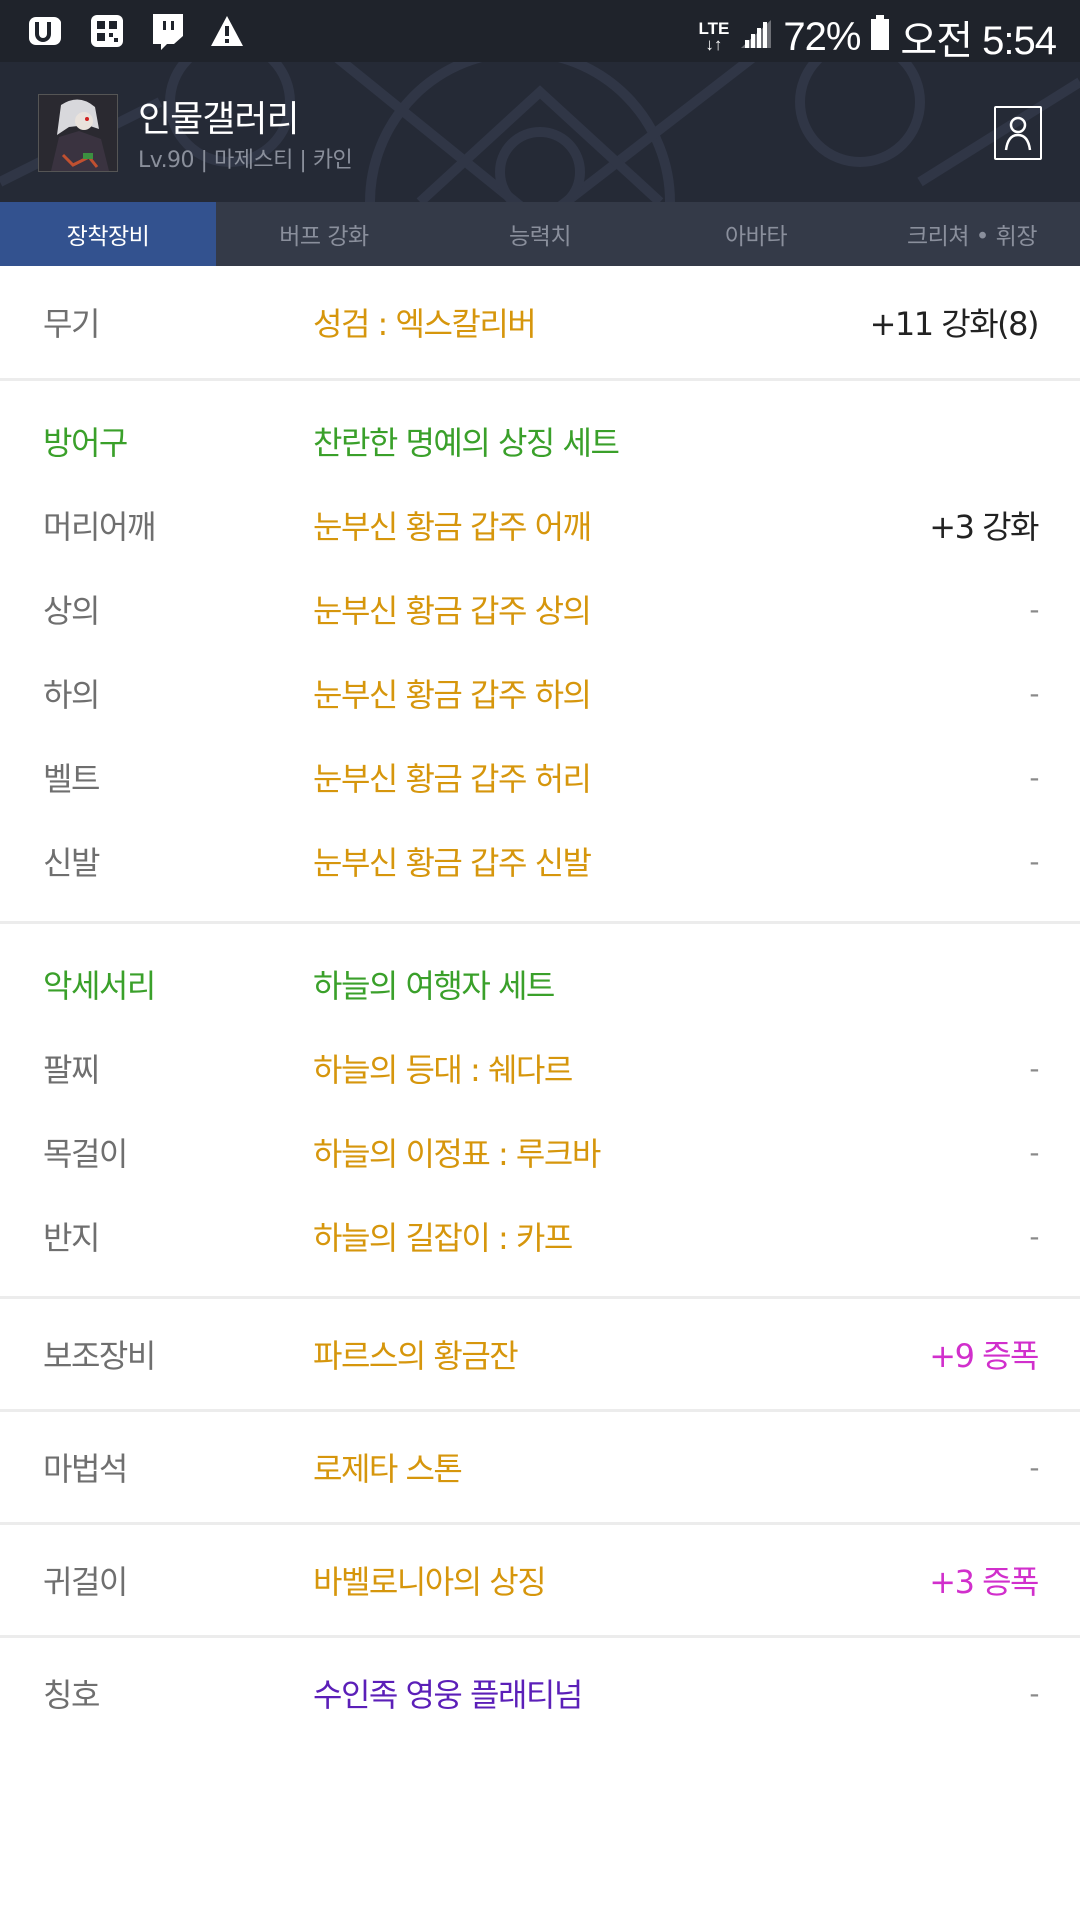 This screenshot has width=1080, height=1920. What do you see at coordinates (984, 1582) in the screenshot?
I see `amplify-value: +3 증폭` at bounding box center [984, 1582].